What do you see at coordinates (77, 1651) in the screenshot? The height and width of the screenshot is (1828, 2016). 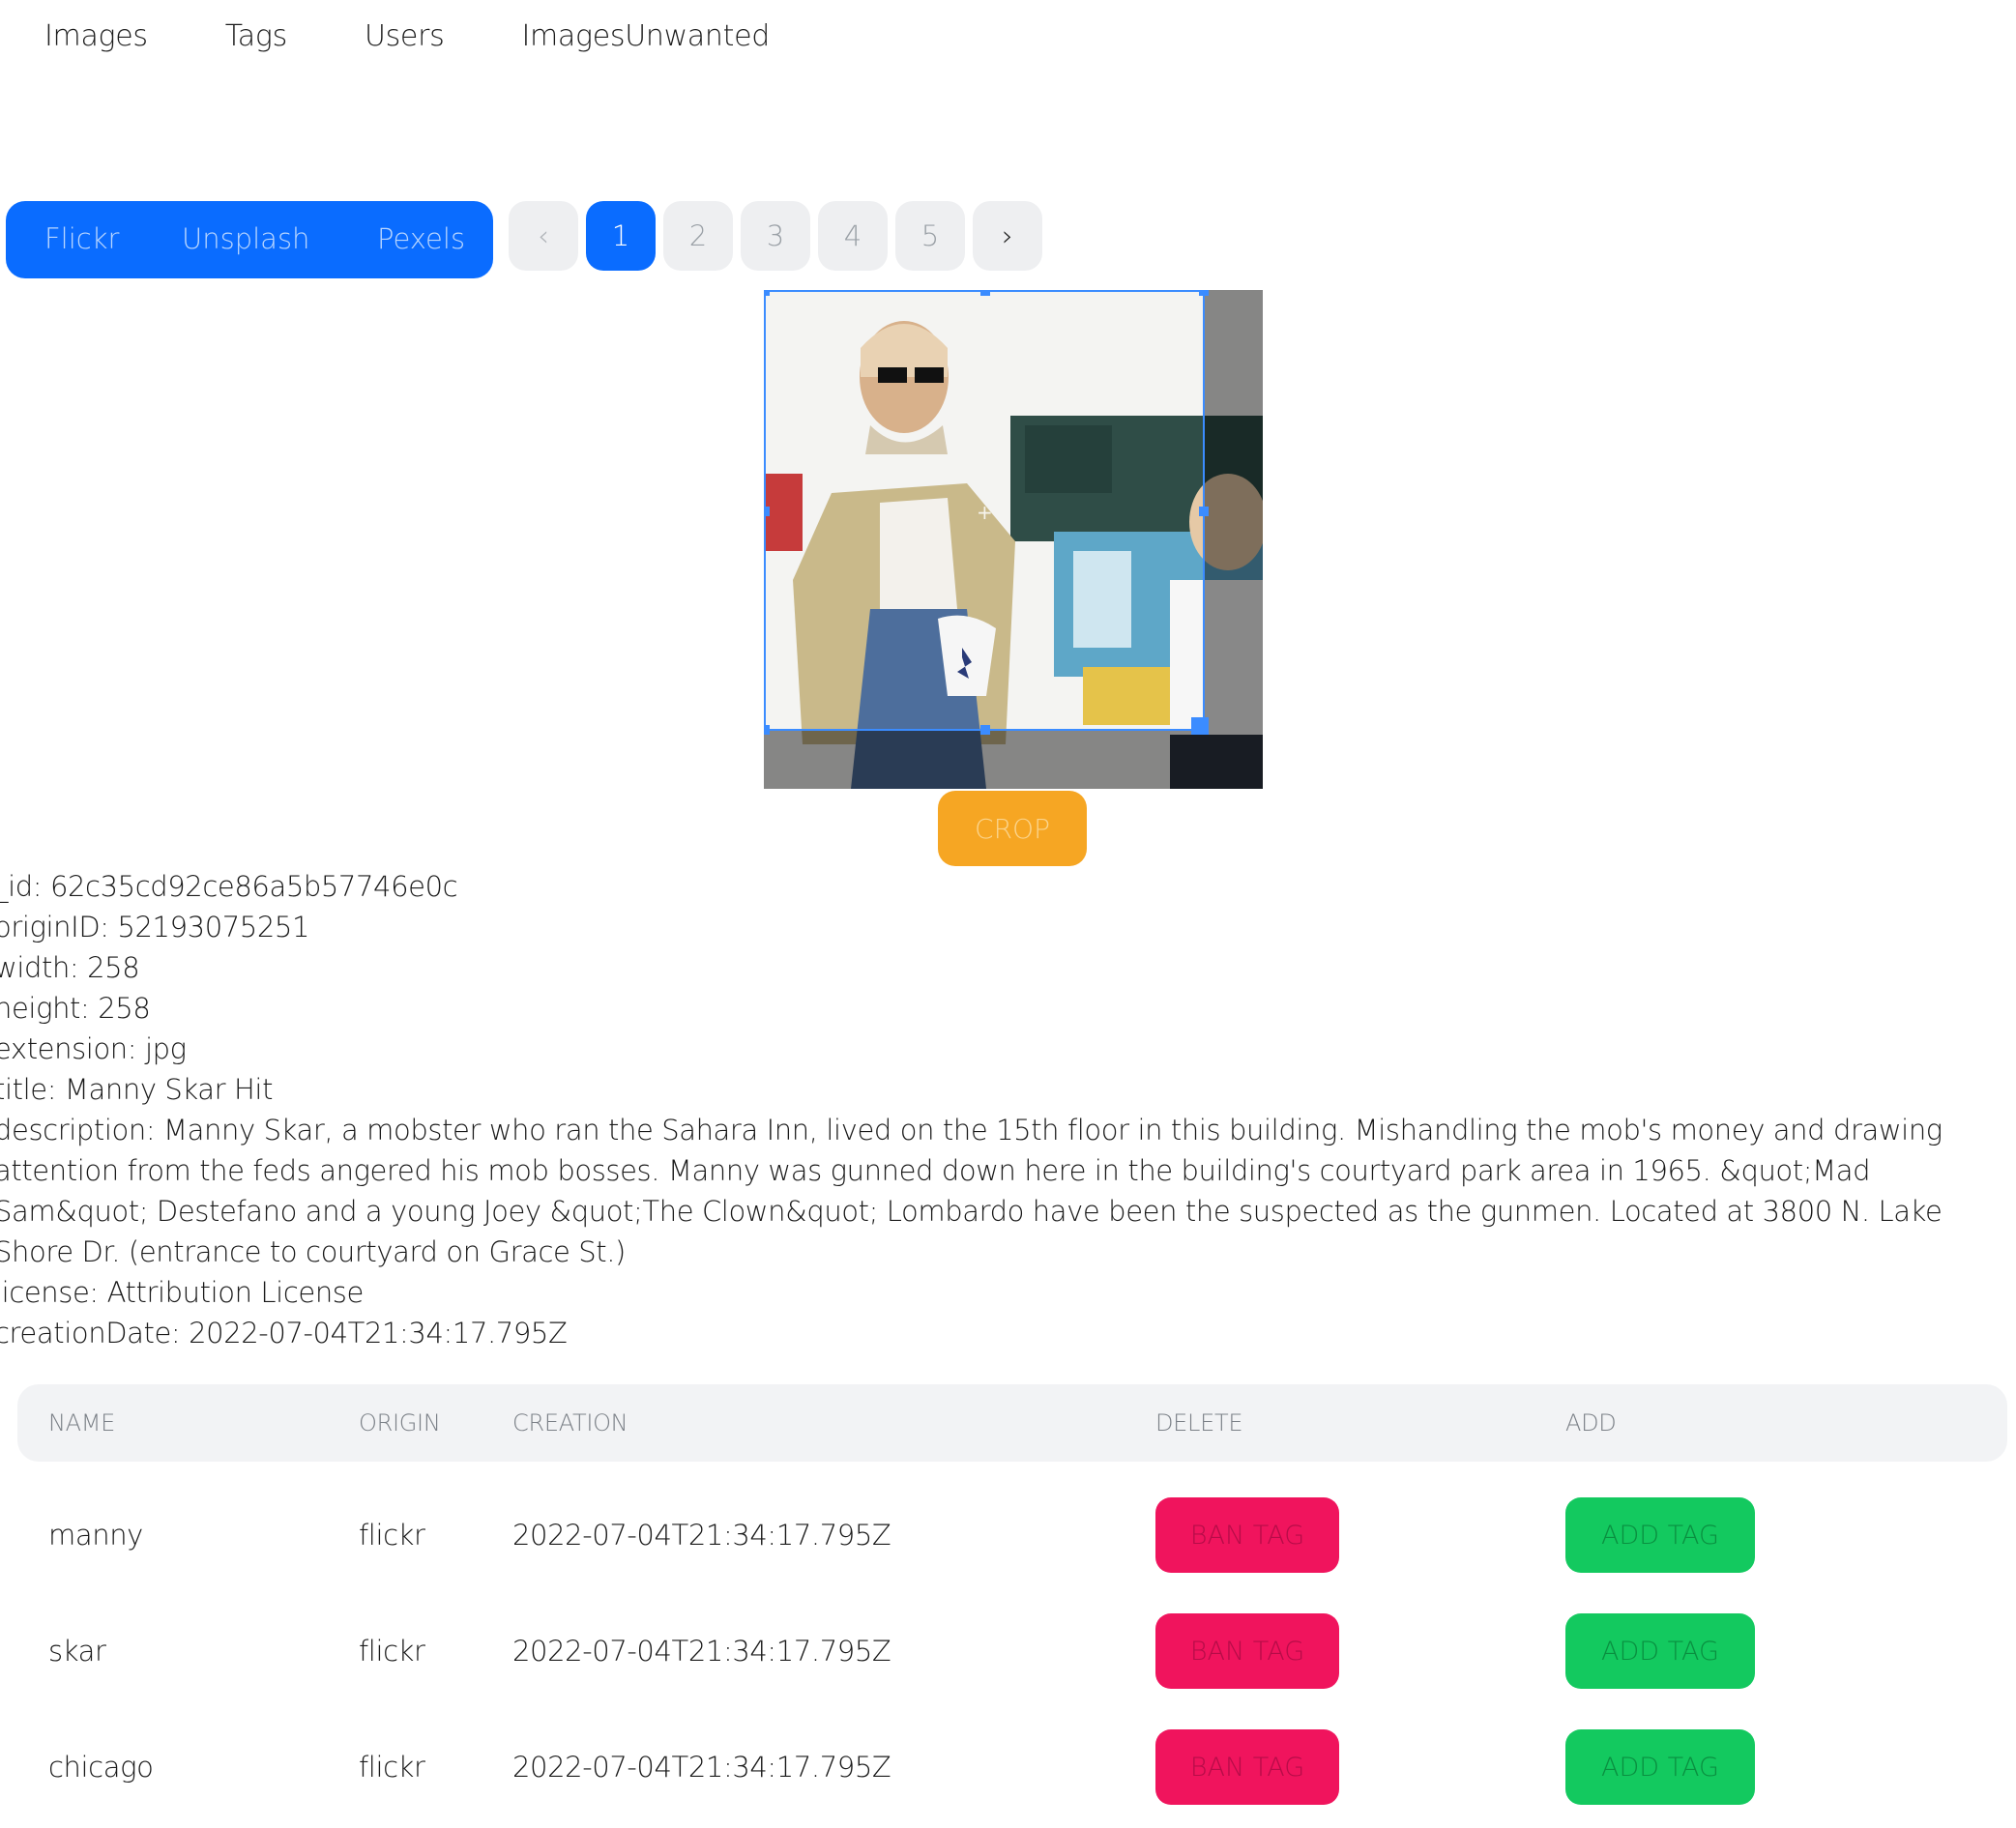 I see `tag-name: skar` at bounding box center [77, 1651].